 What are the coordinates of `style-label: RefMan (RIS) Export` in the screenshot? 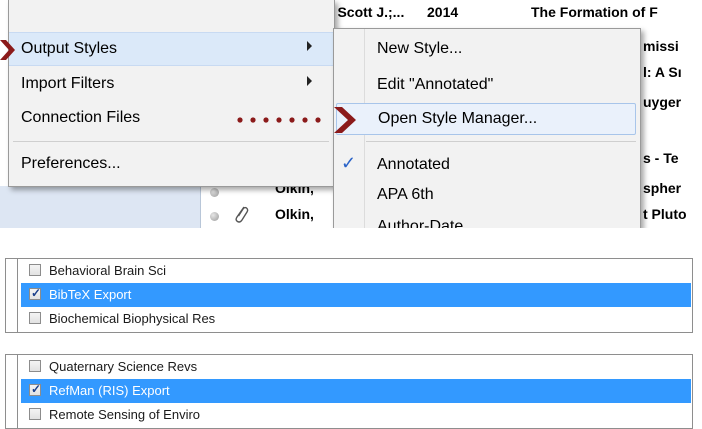 It's located at (109, 390).